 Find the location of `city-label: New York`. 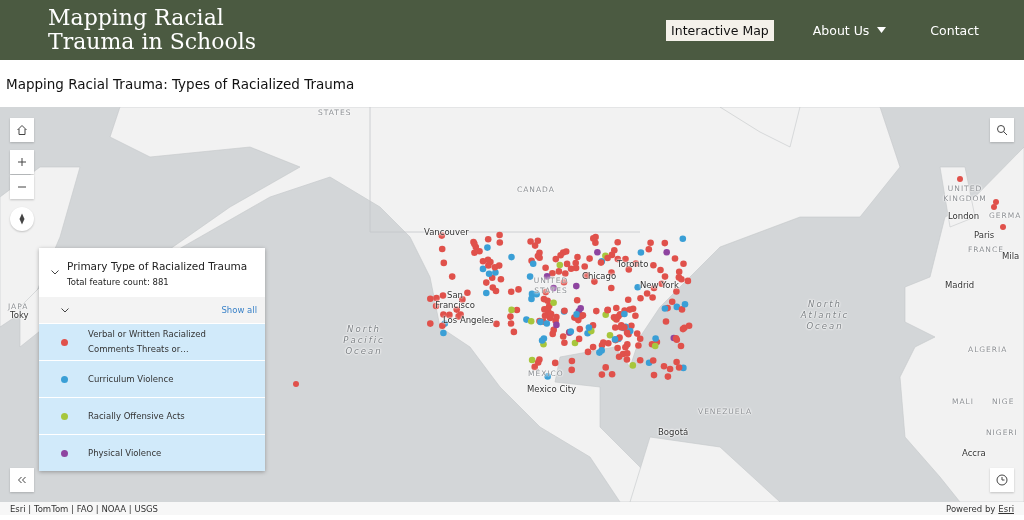

city-label: New York is located at coordinates (659, 285).